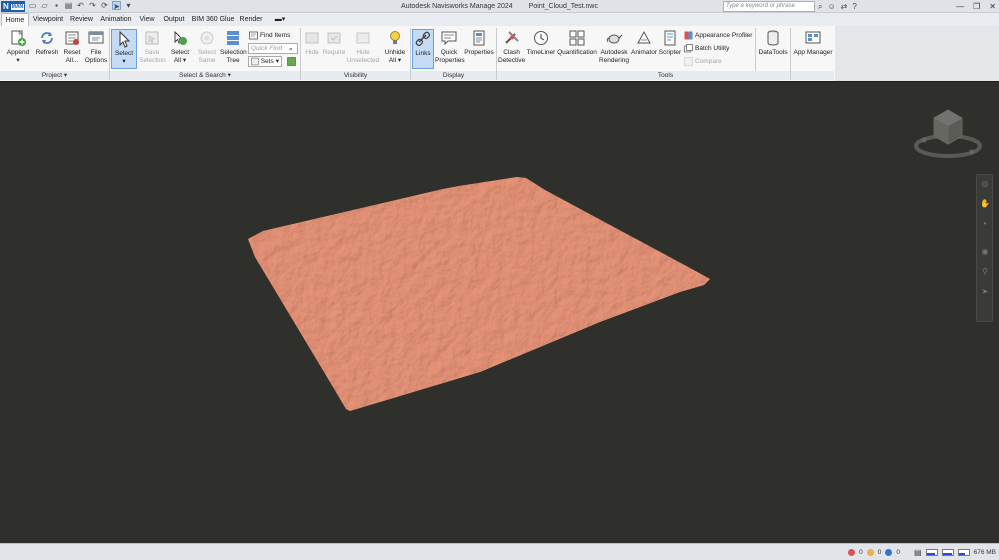  What do you see at coordinates (688, 35) in the screenshot?
I see `appearance-profiler-icon` at bounding box center [688, 35].